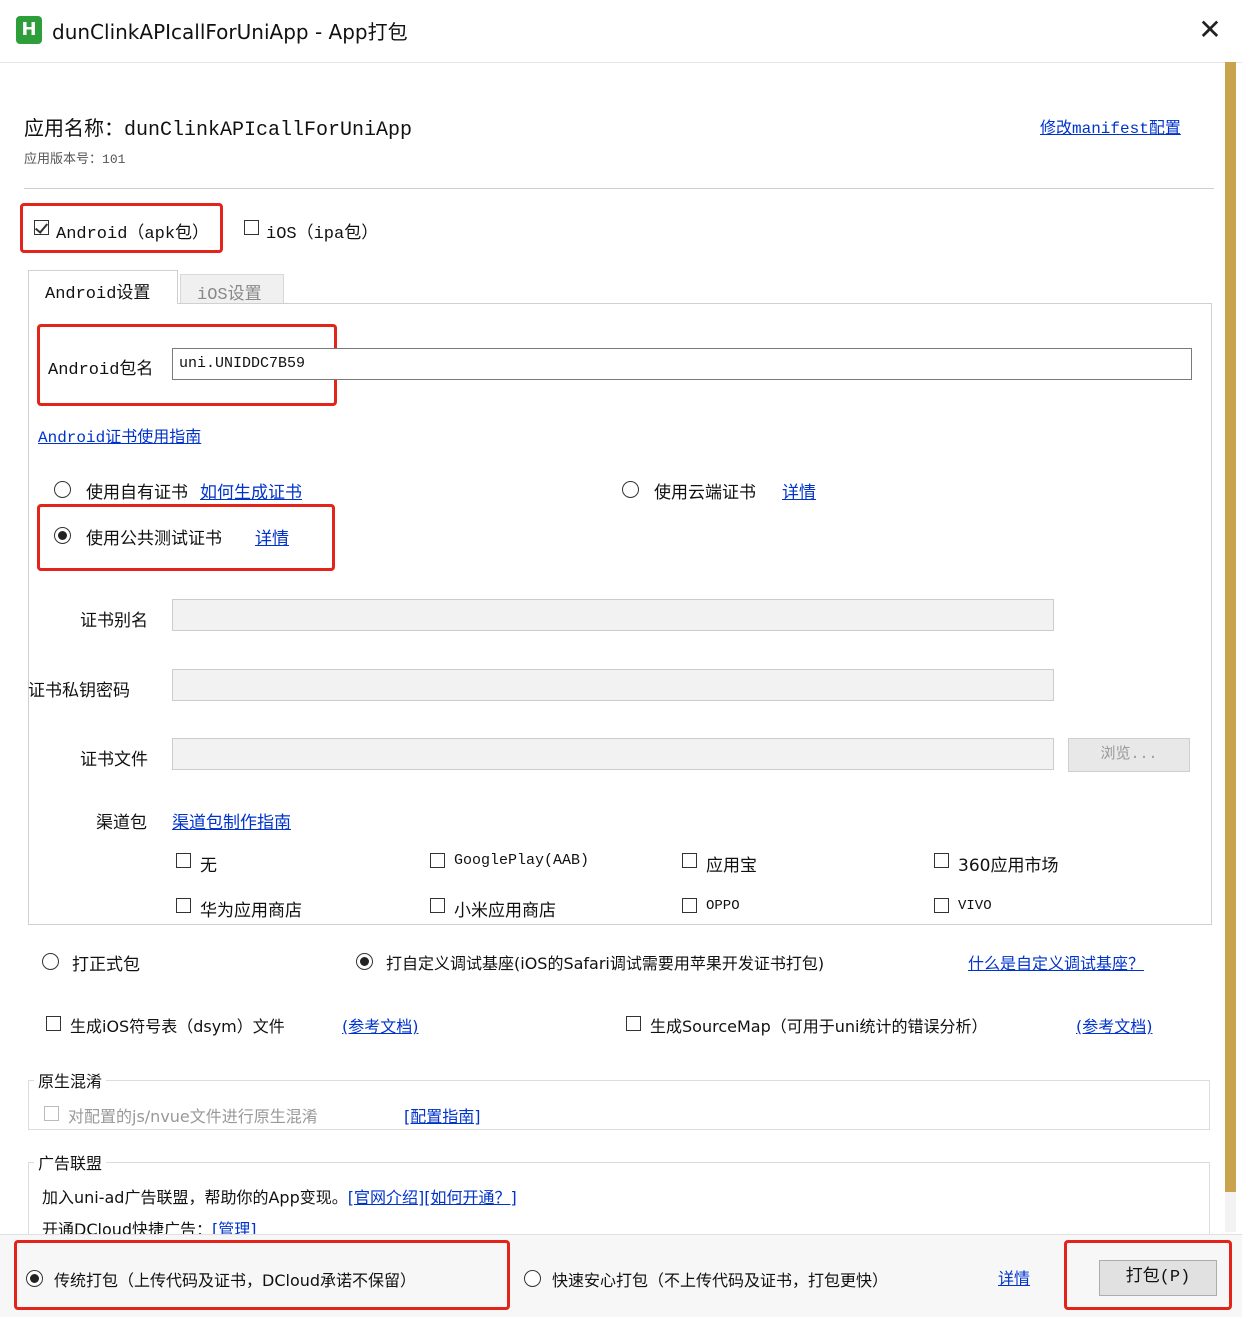  What do you see at coordinates (272, 536) in the screenshot?
I see `public-cert-details-link: 详情` at bounding box center [272, 536].